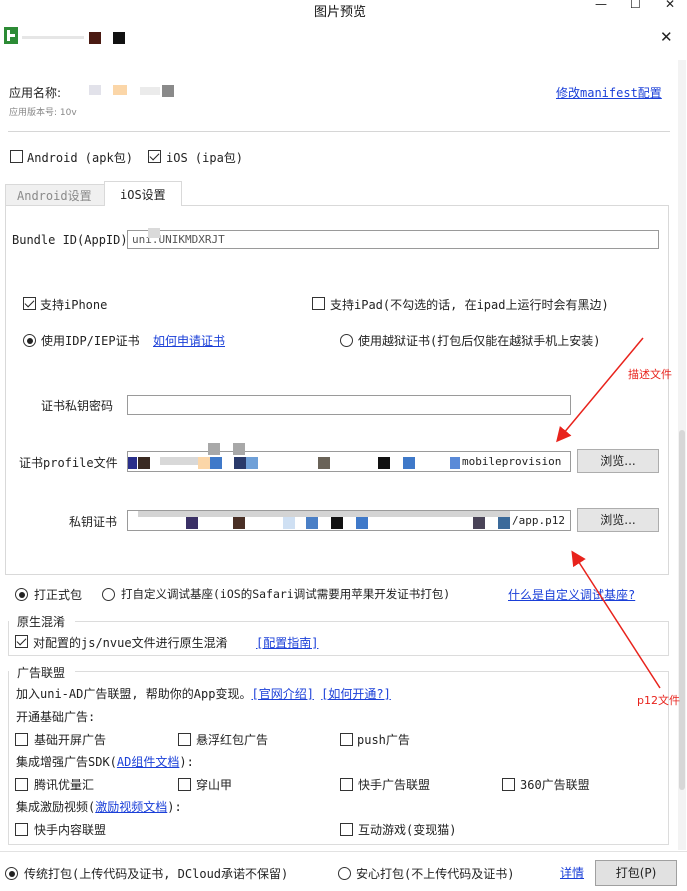 The image size is (687, 891). Describe the element at coordinates (53, 37) in the screenshot. I see `redacted-header-text` at that location.